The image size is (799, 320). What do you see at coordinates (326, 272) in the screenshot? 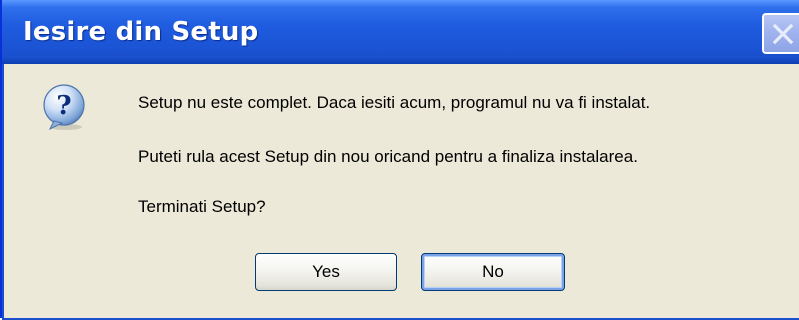
I see `yes-button: Yes` at bounding box center [326, 272].